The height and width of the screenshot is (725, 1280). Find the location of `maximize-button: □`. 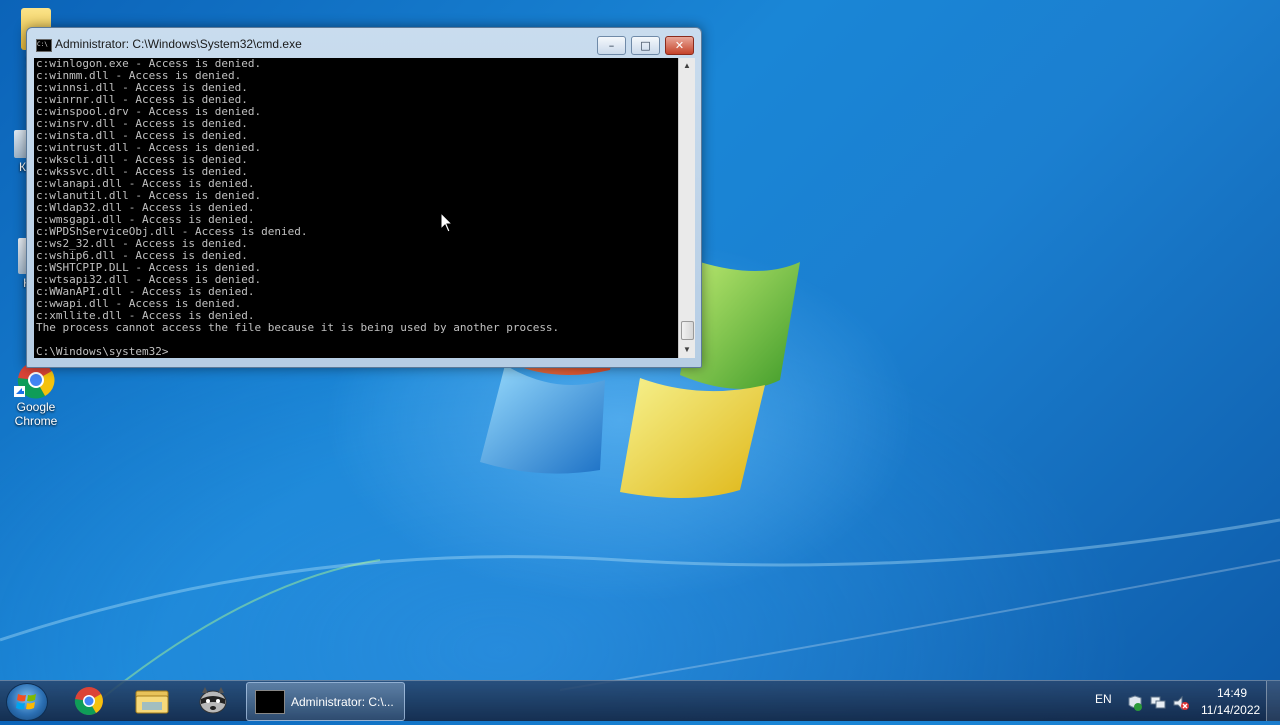

maximize-button: □ is located at coordinates (645, 45).